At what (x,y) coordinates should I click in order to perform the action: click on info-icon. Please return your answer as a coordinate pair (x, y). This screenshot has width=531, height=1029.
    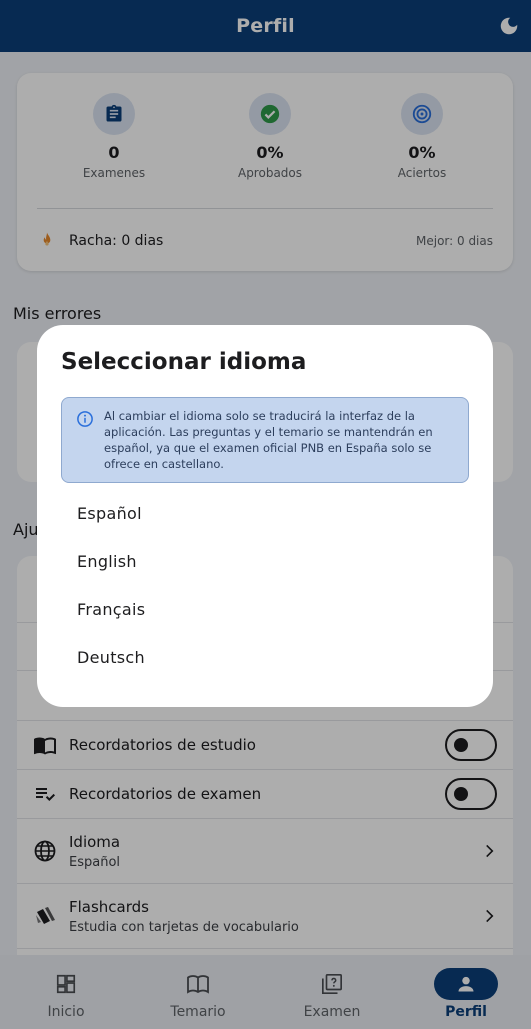
    Looking at the image, I should click on (85, 419).